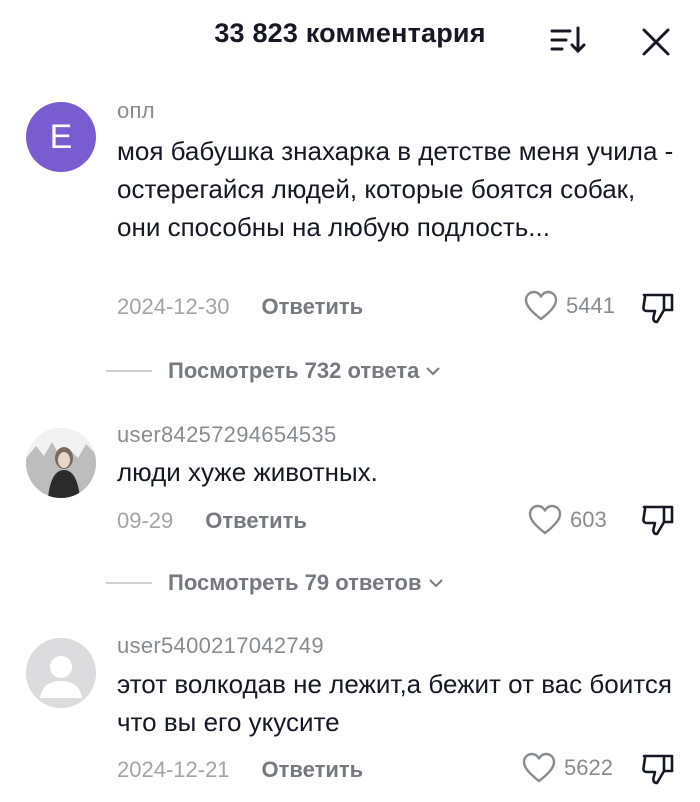  I want to click on like-button: 603, so click(567, 520).